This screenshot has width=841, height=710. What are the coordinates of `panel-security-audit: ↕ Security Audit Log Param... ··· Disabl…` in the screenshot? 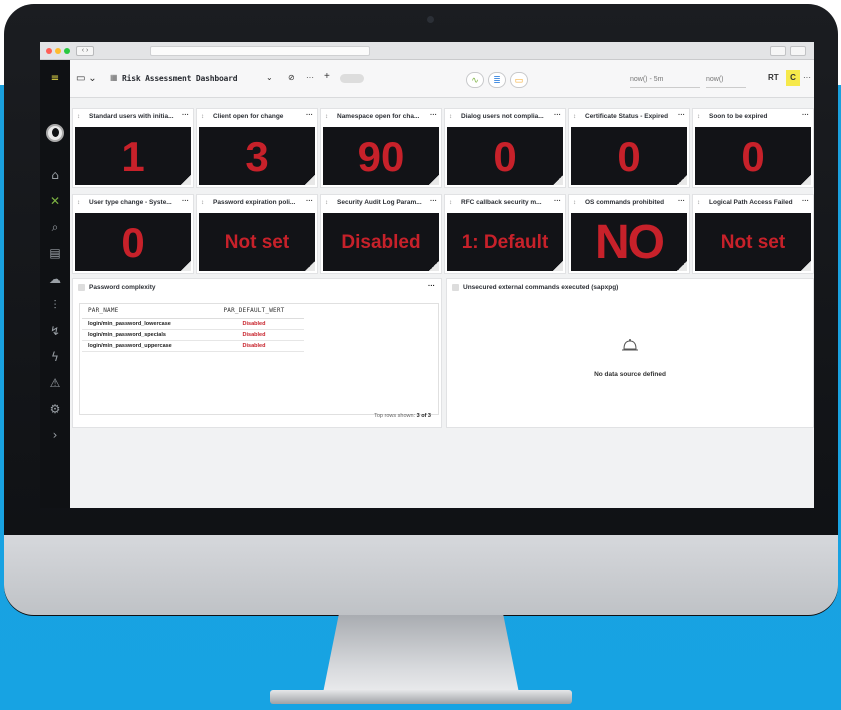 It's located at (381, 234).